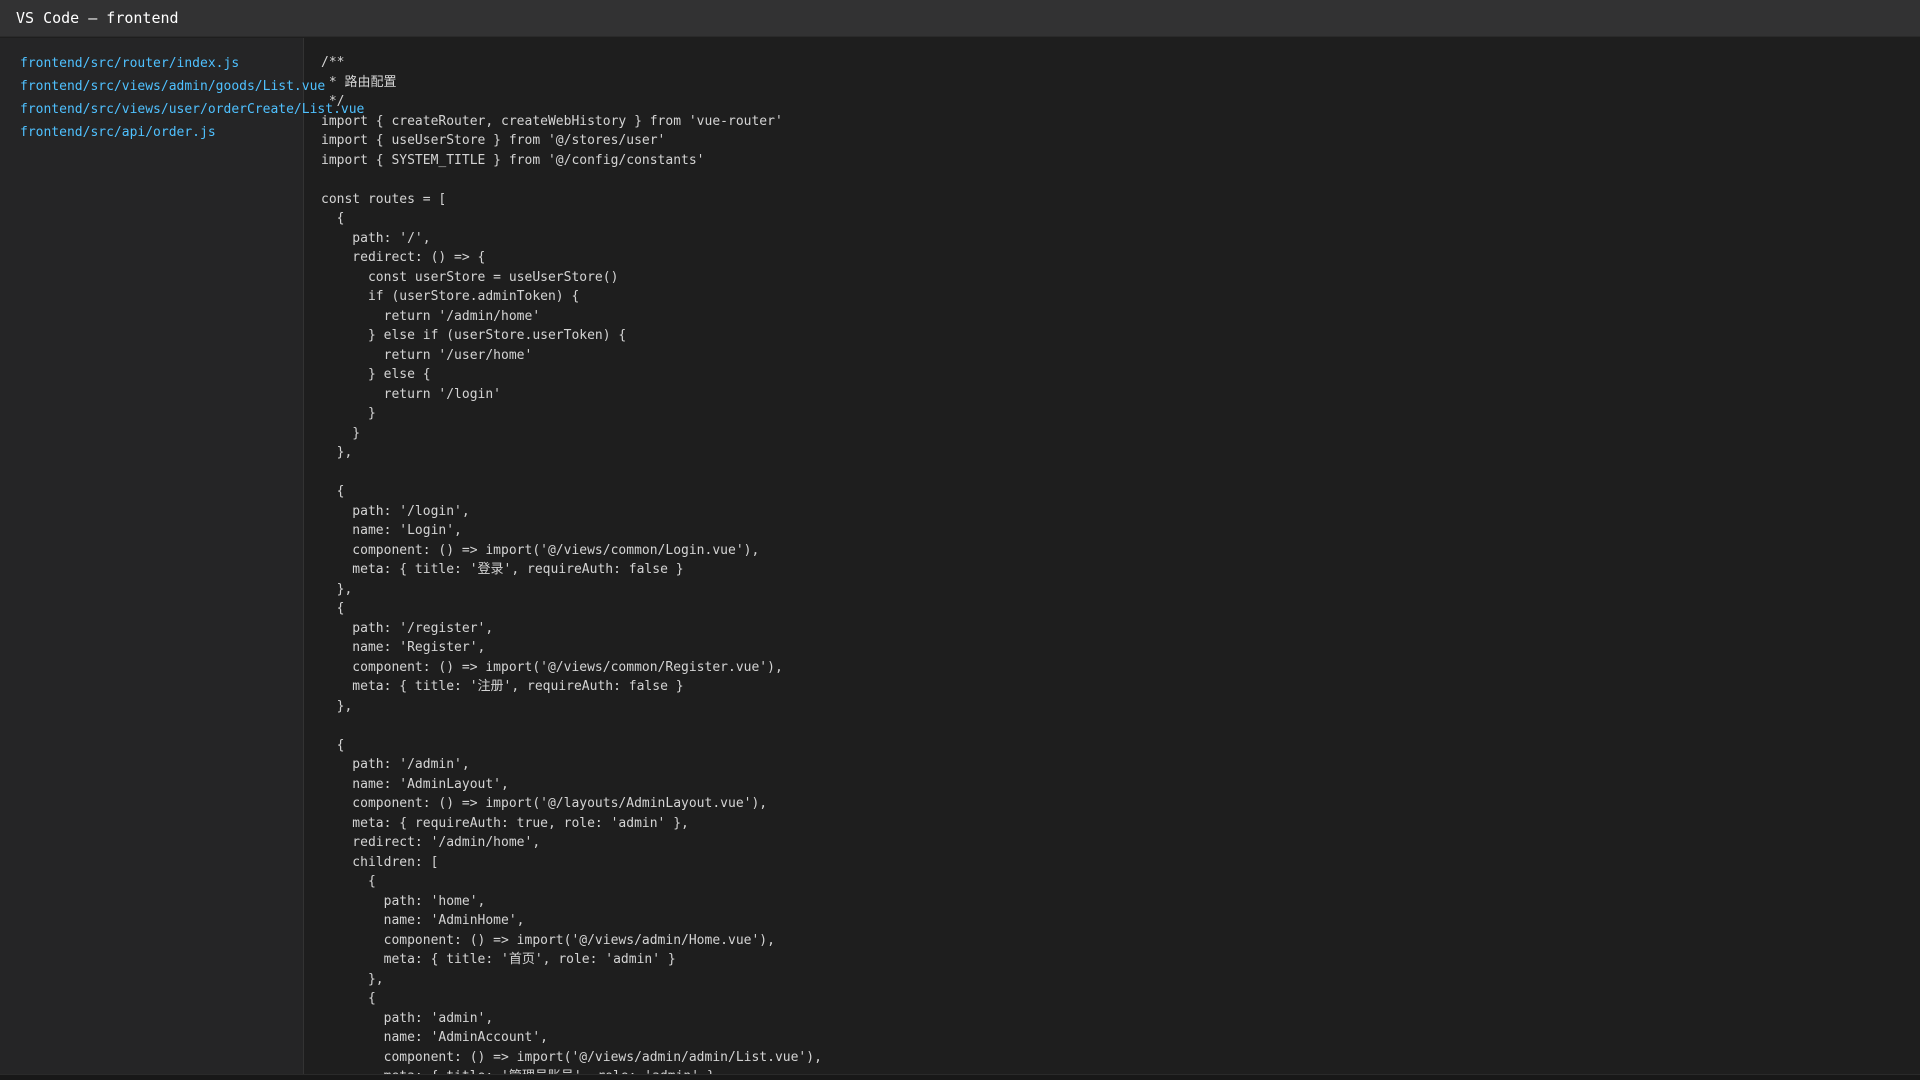  Describe the element at coordinates (427, 355) in the screenshot. I see `code-line: return '/user/home'` at that location.